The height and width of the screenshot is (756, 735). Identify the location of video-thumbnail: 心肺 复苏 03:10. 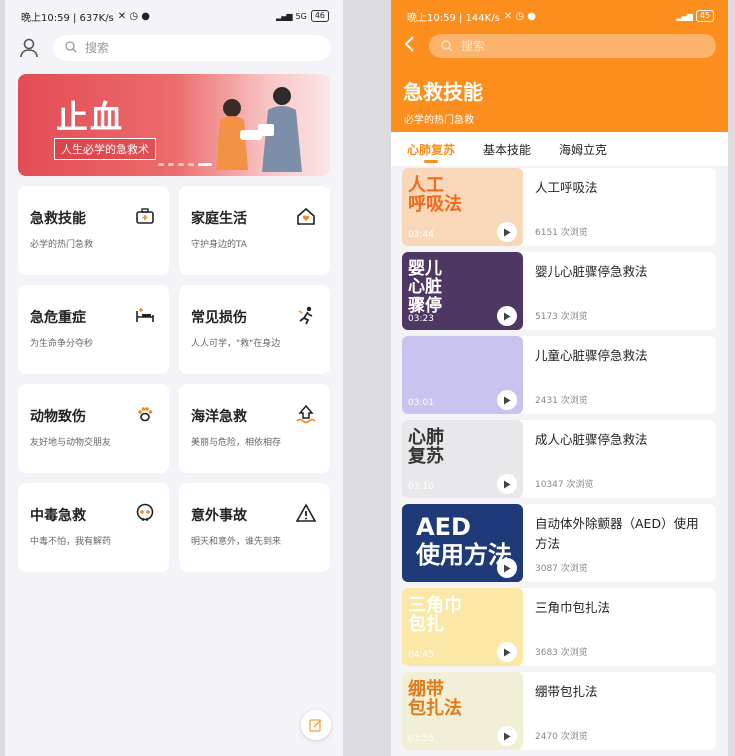
(462, 459).